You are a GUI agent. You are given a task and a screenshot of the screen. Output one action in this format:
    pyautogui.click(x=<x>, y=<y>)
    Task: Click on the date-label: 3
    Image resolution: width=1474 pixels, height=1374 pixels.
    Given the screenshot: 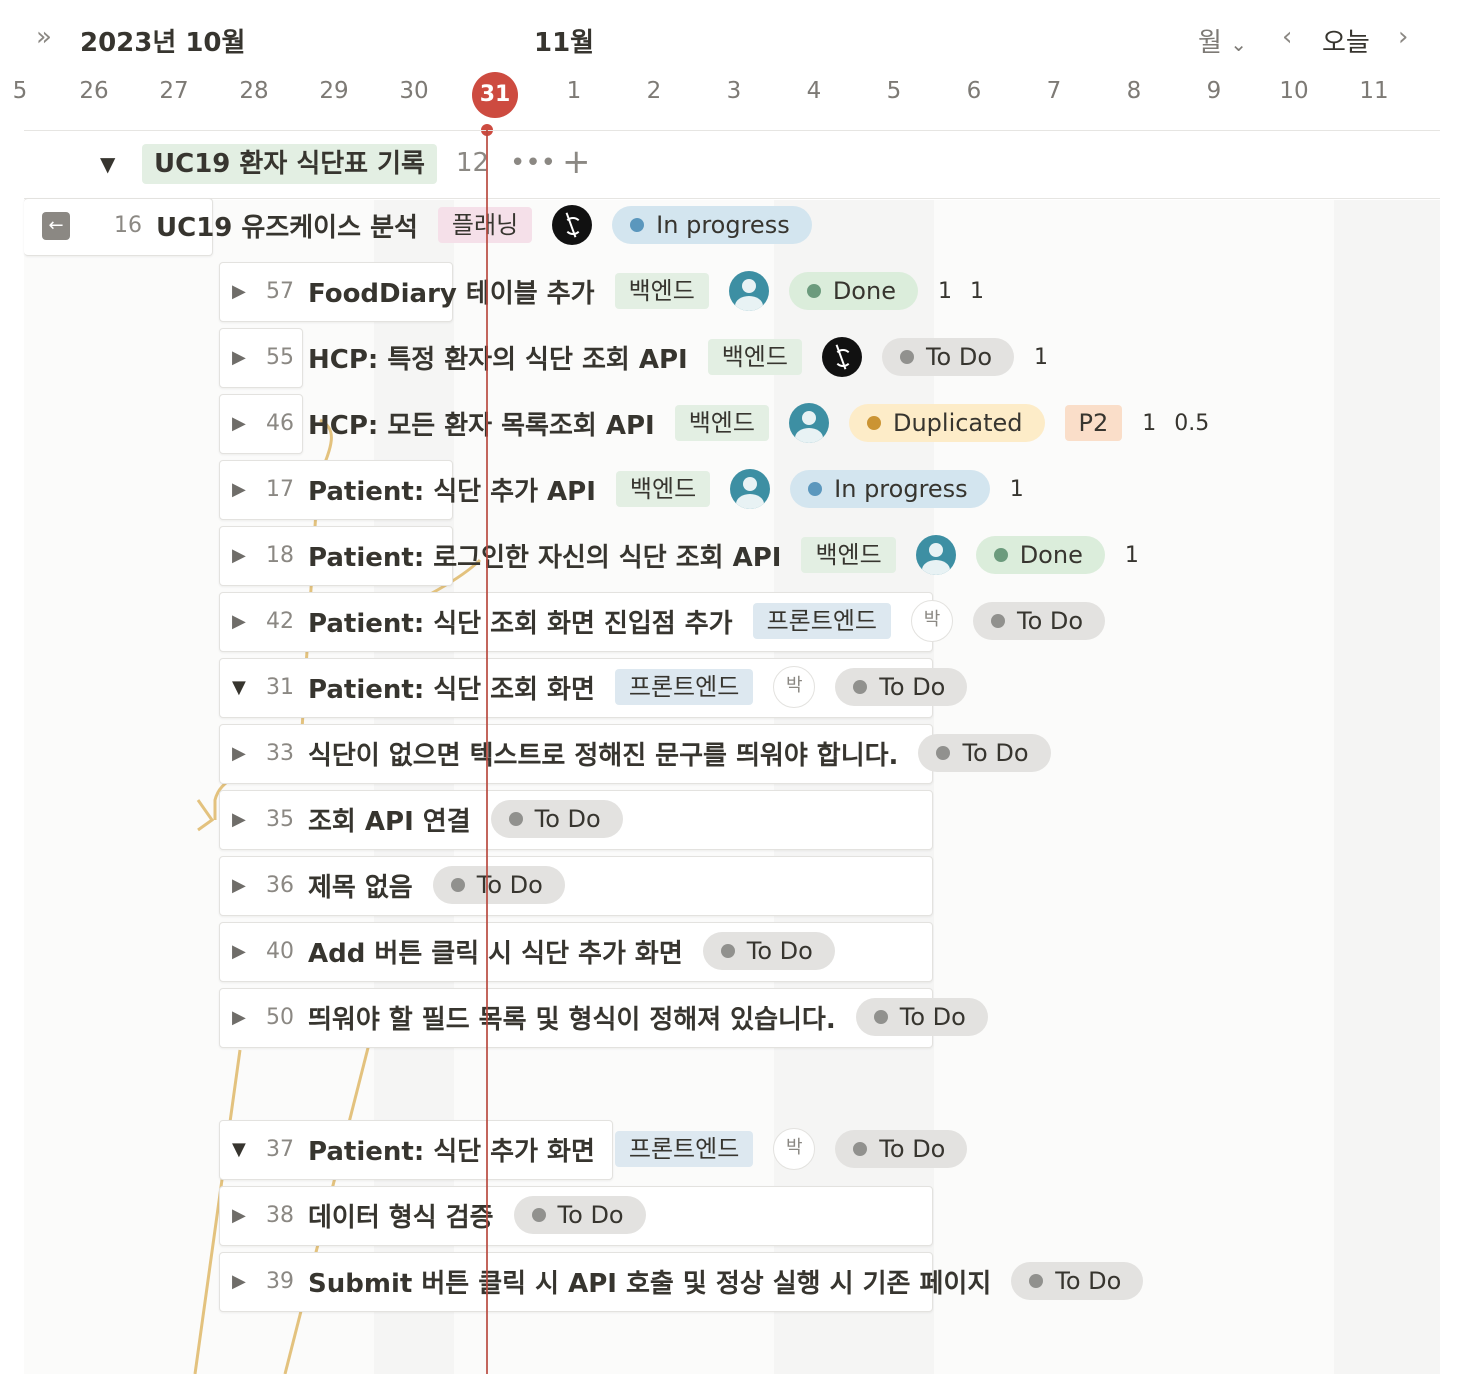 What is the action you would take?
    pyautogui.click(x=734, y=91)
    